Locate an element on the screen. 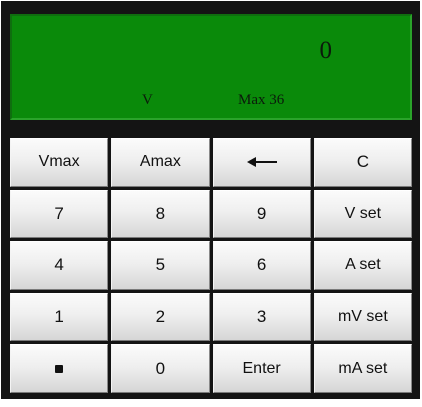 The image size is (422, 407). digit-9-button: 9 is located at coordinates (261, 214).